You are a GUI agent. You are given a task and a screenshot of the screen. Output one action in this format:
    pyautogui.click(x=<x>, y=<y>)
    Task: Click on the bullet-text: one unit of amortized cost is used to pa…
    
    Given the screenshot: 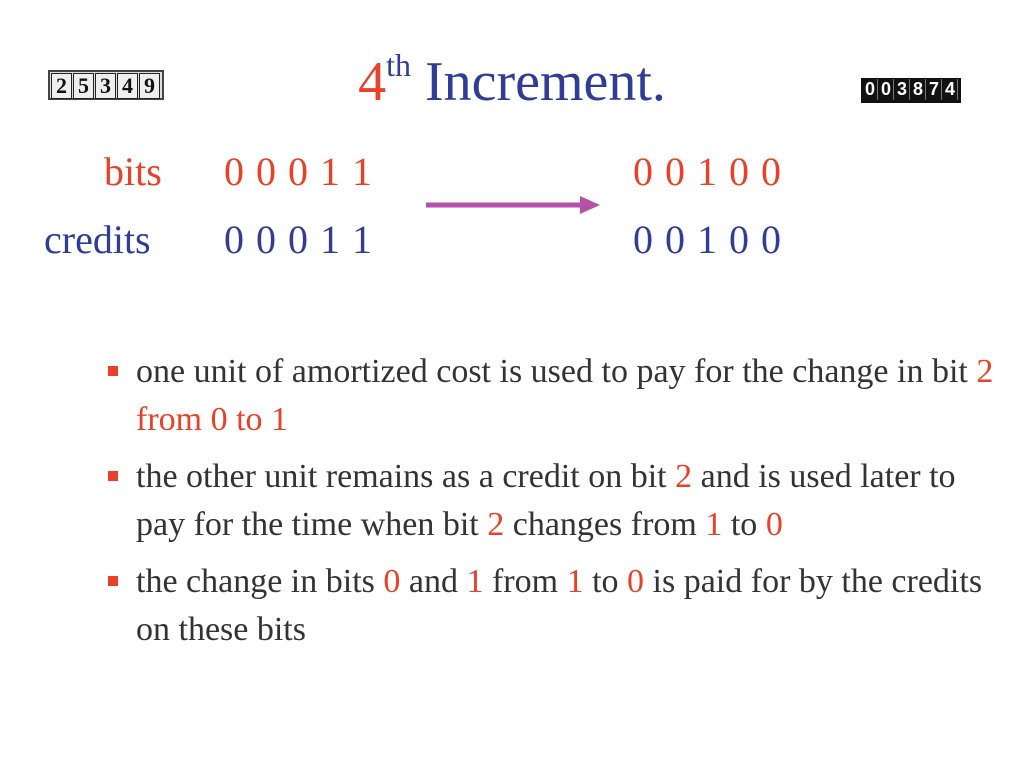 What is the action you would take?
    pyautogui.click(x=556, y=371)
    